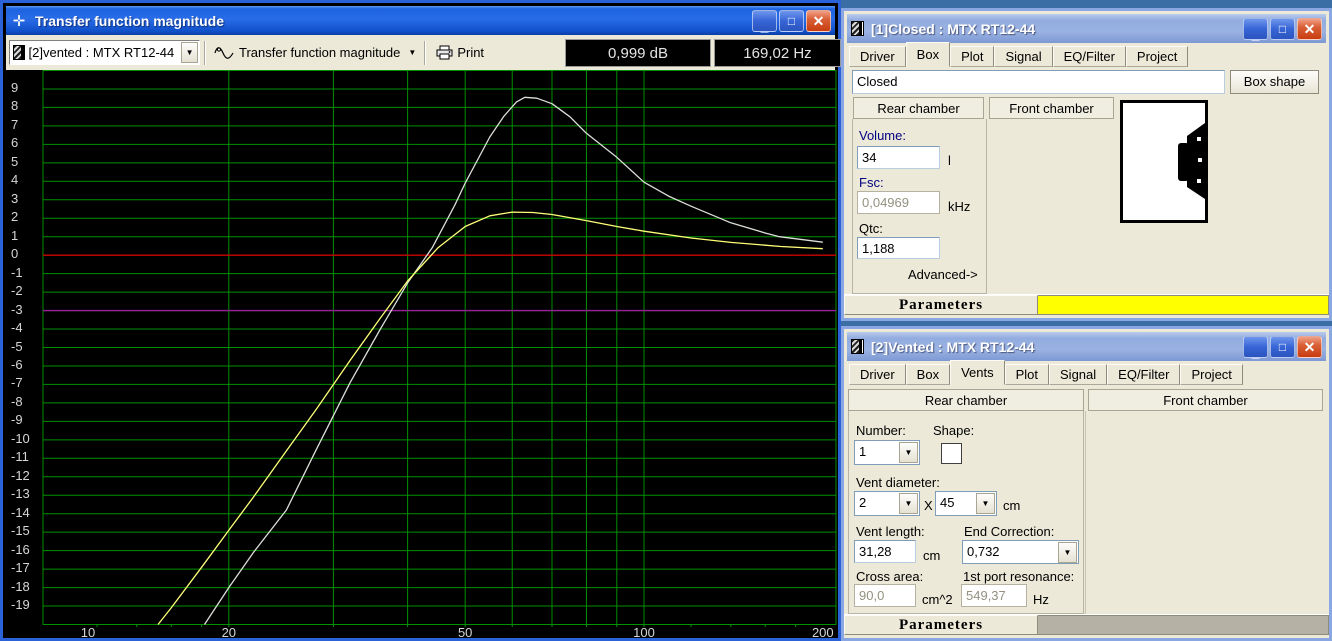  I want to click on fsc-input, so click(898, 202).